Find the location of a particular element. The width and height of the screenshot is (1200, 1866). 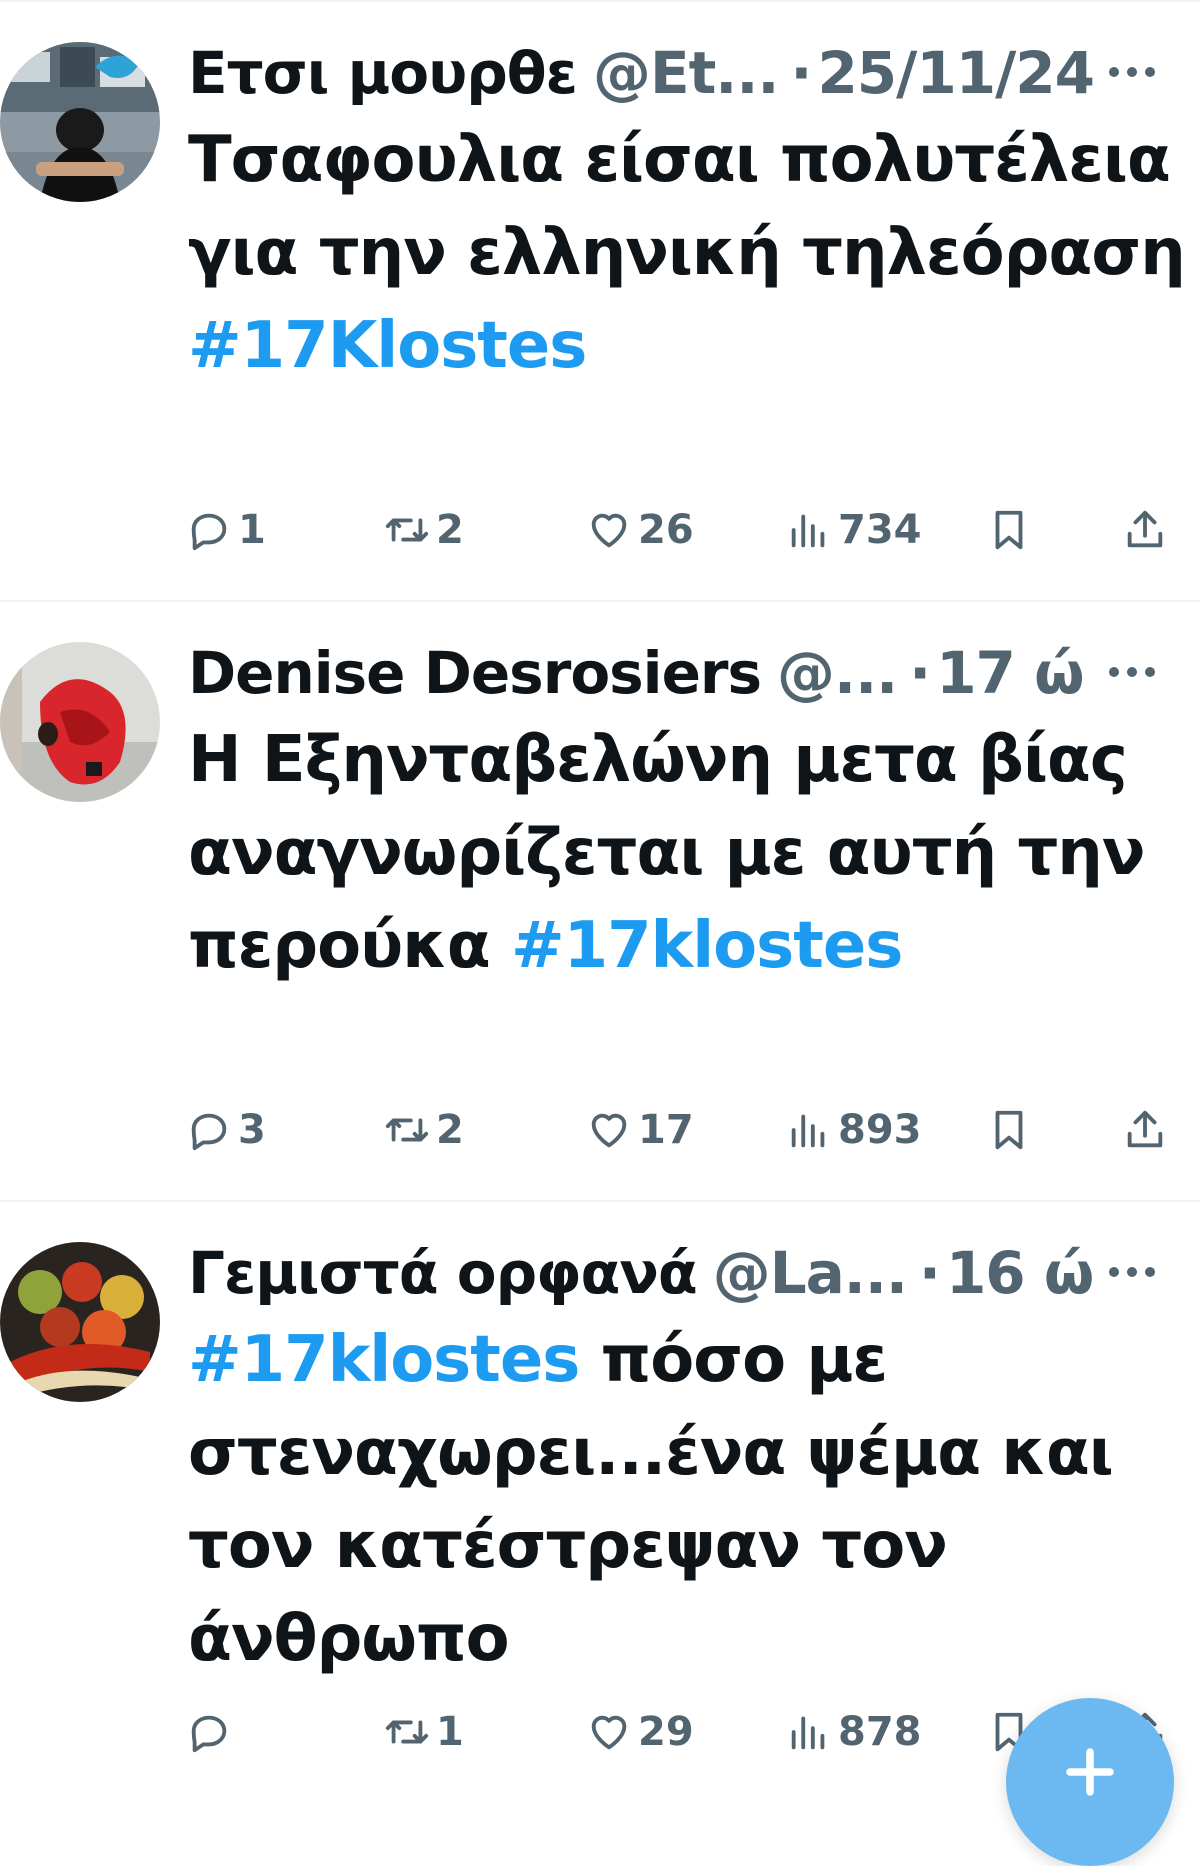

views-button: 878 is located at coordinates (854, 1732).